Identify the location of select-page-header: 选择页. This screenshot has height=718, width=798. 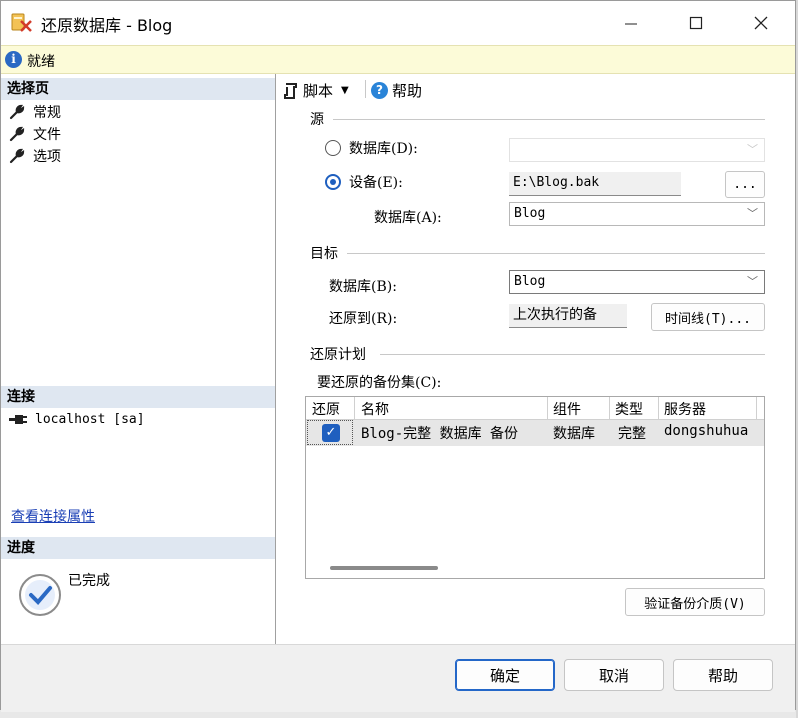
(138, 89).